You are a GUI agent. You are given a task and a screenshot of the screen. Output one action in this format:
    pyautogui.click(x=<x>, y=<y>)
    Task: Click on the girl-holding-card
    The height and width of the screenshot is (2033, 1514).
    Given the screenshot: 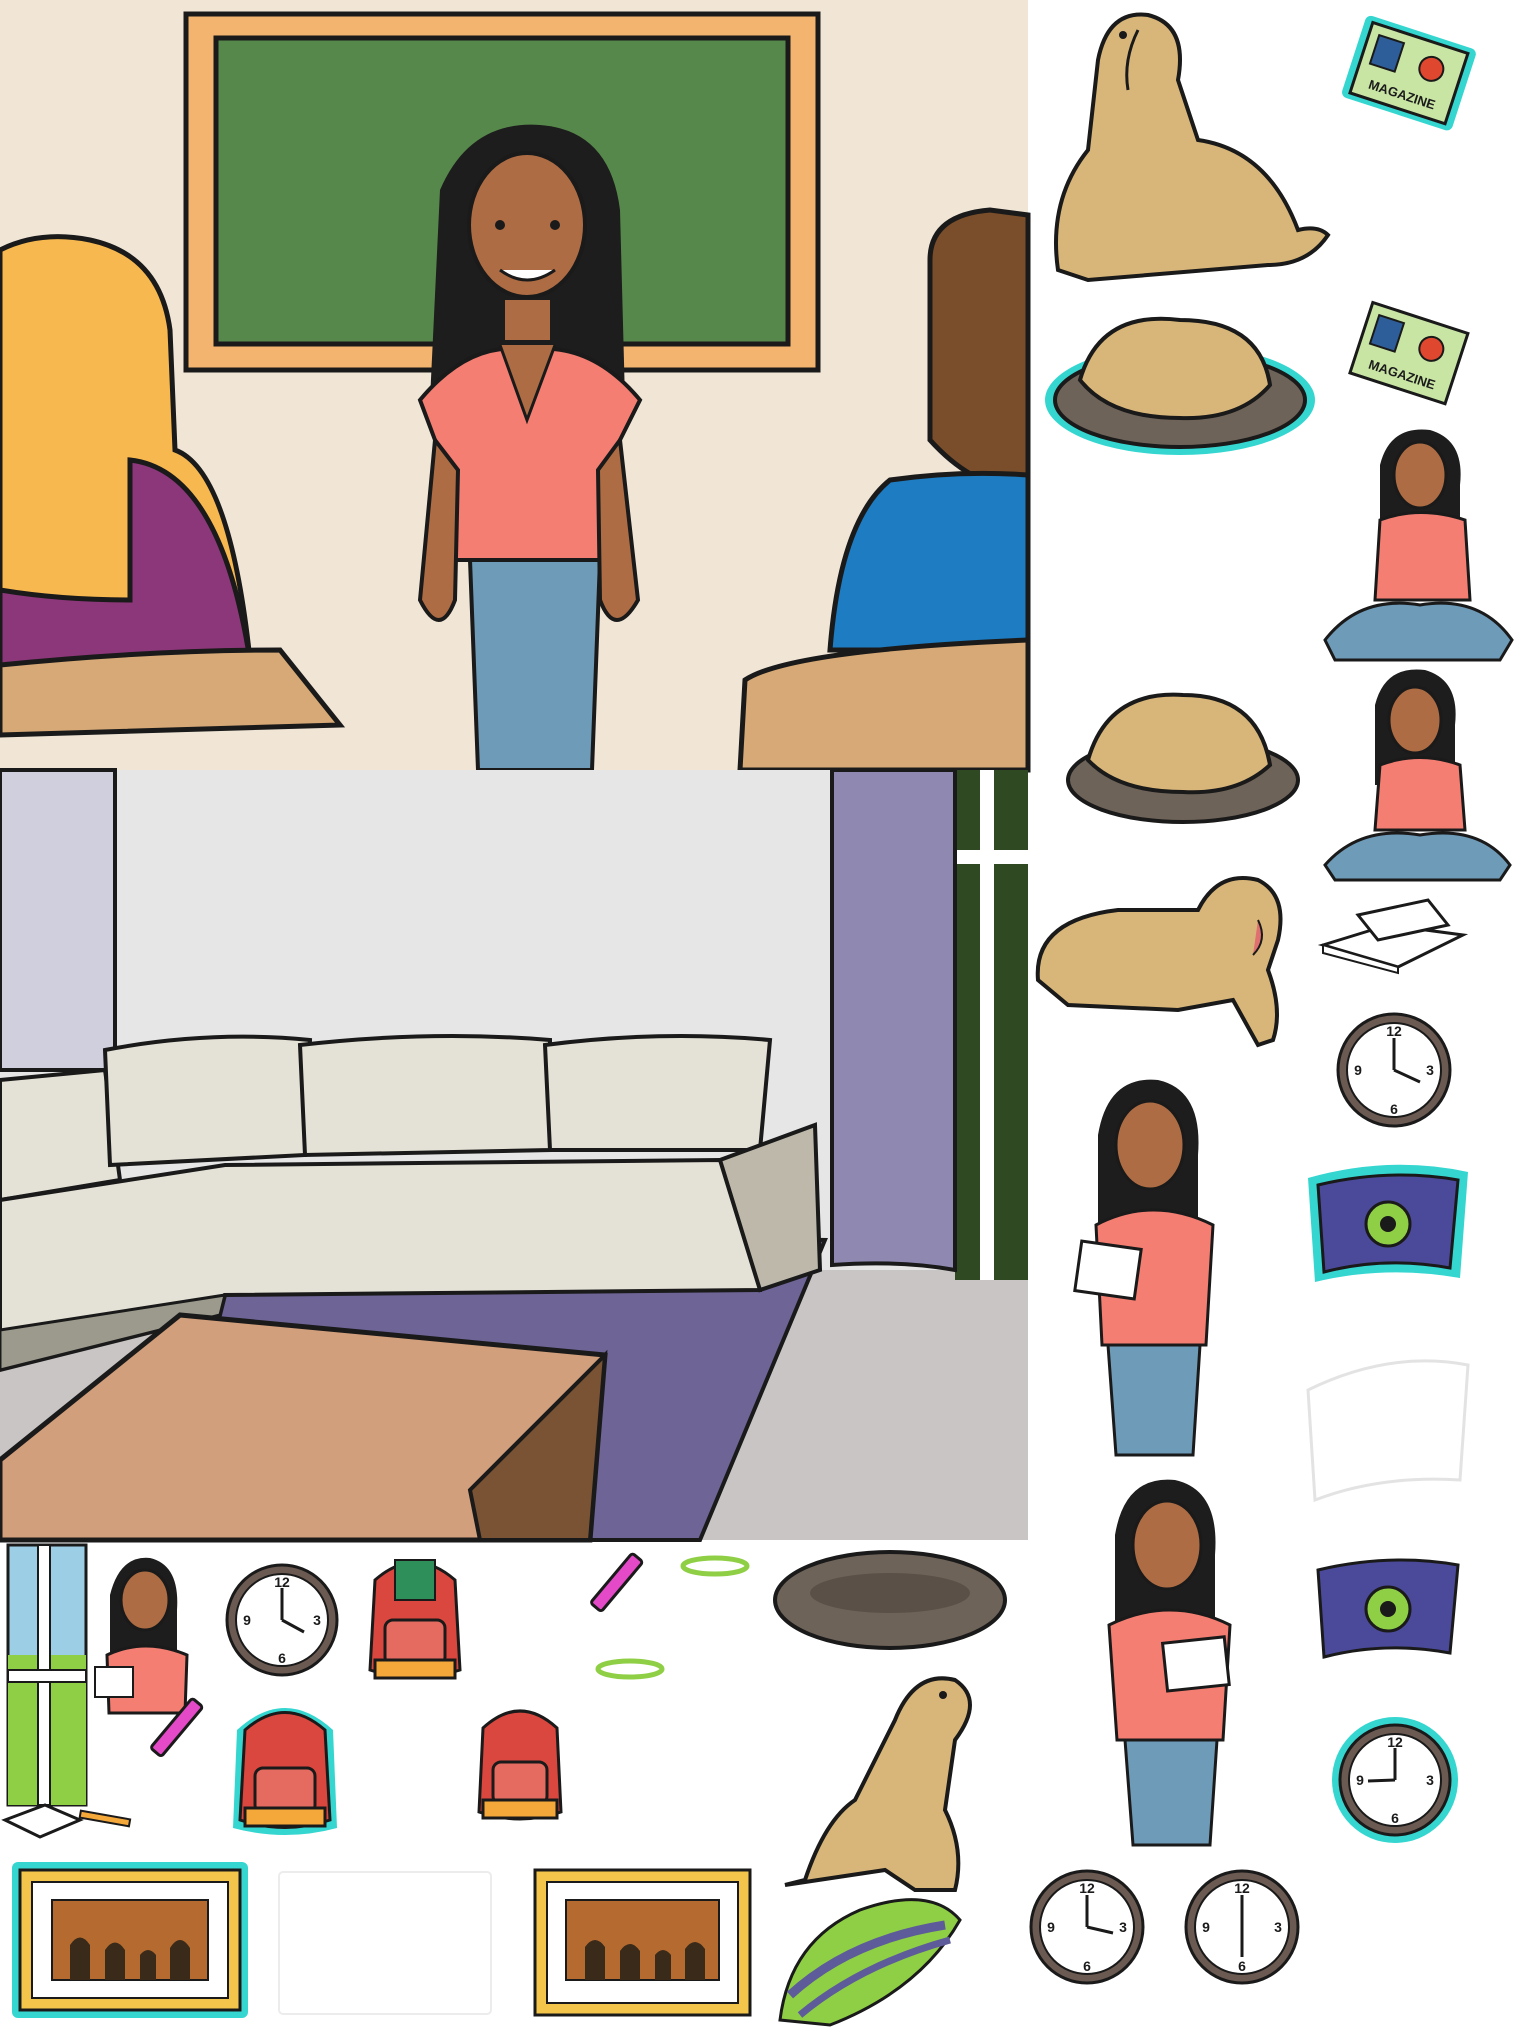 What is the action you would take?
    pyautogui.click(x=1150, y=1266)
    